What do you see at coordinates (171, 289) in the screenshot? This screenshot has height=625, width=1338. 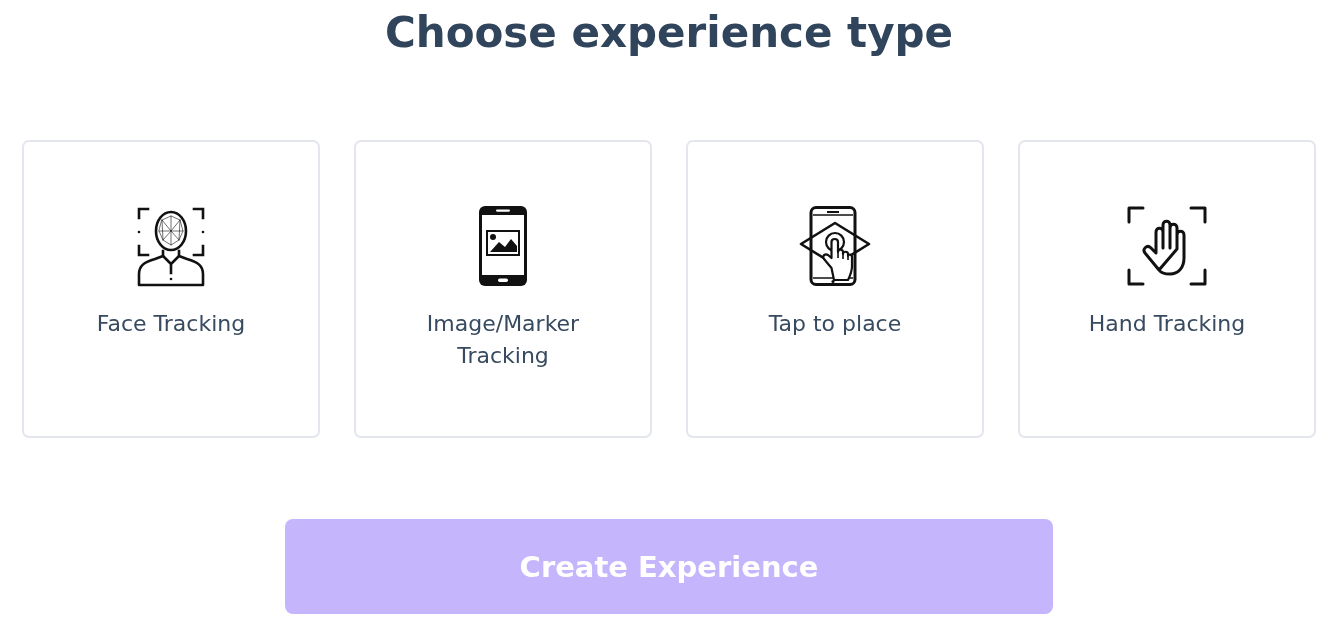 I see `experience-card: Face Tracking` at bounding box center [171, 289].